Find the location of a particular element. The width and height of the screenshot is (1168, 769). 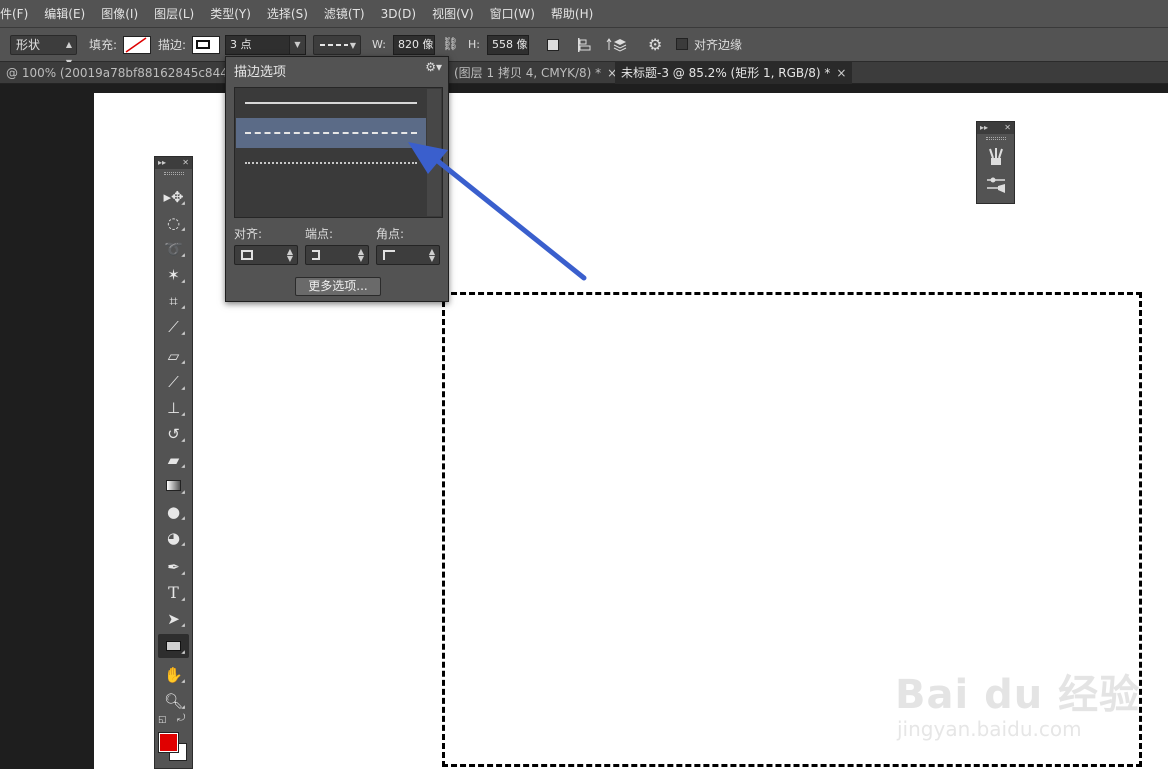

history-brush-tool: ↺ is located at coordinates (173, 434).